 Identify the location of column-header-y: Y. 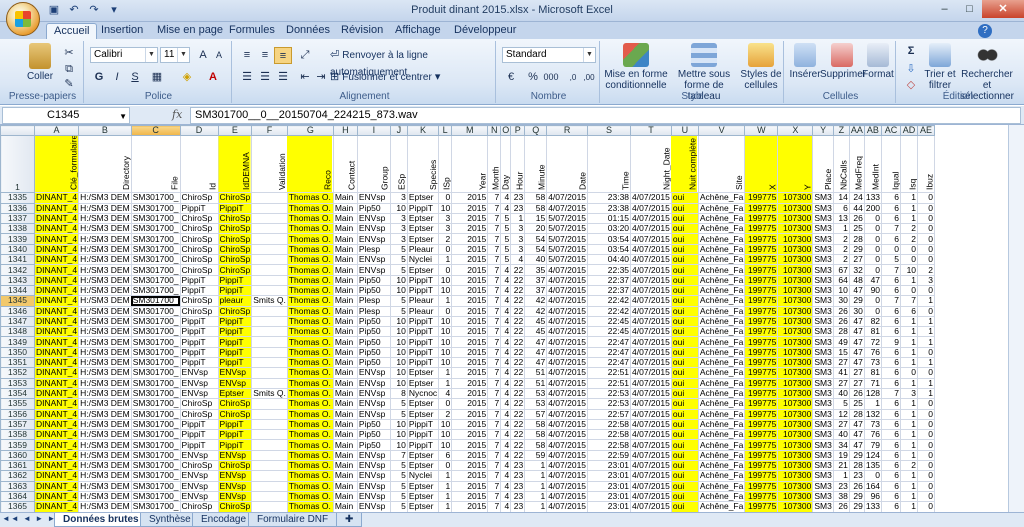
(823, 131).